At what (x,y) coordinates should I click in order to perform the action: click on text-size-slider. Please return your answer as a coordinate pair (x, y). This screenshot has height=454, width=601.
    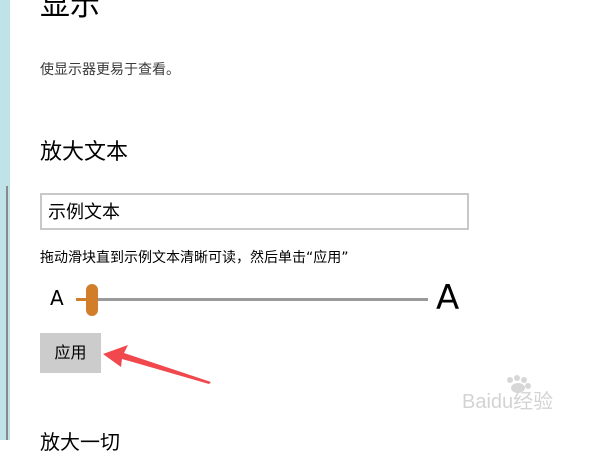
    Looking at the image, I should click on (252, 300).